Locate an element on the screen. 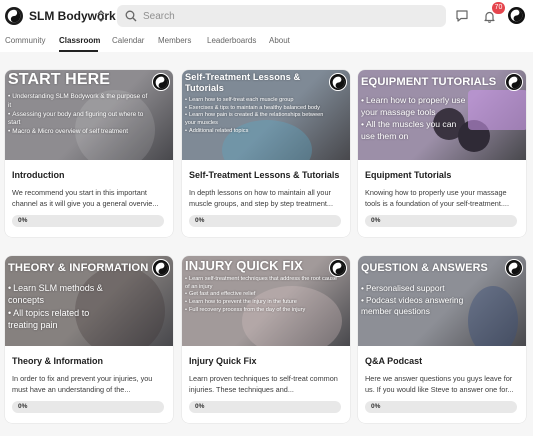  cover-title: INJURY QUICK FIX is located at coordinates (244, 265).